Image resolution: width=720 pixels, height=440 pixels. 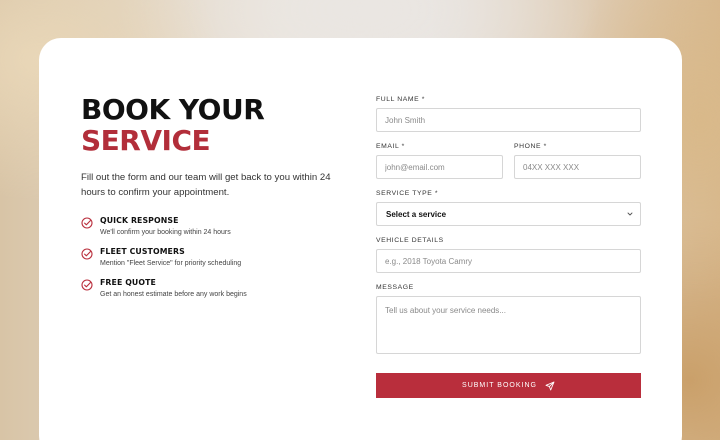 I want to click on message-group: MESSAGE, so click(x=508, y=321).